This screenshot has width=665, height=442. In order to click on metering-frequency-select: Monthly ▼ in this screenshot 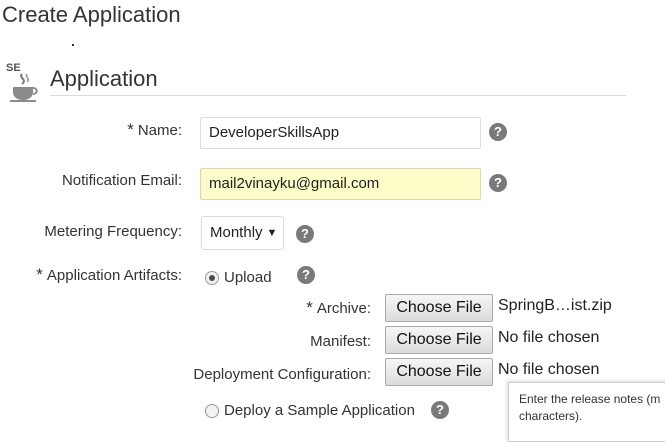, I will do `click(243, 233)`.